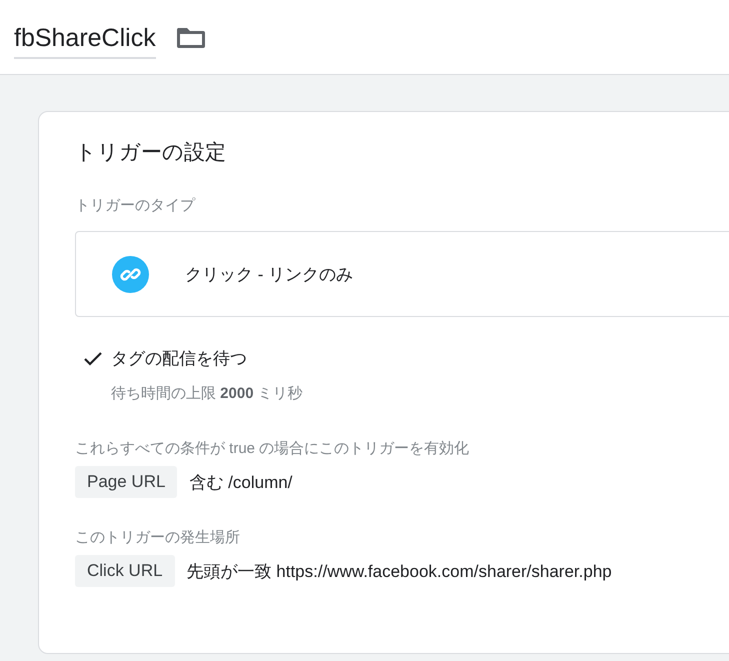 This screenshot has height=661, width=729. Describe the element at coordinates (191, 37) in the screenshot. I see `folder-icon` at that location.